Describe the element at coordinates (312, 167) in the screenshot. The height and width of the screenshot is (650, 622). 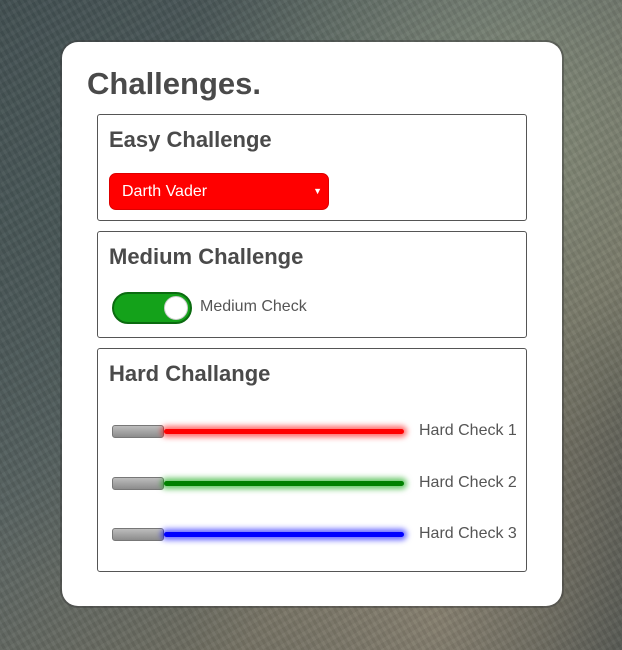
I see `easy-challenge-section: Easy Challenge Darth Vader ▼` at that location.